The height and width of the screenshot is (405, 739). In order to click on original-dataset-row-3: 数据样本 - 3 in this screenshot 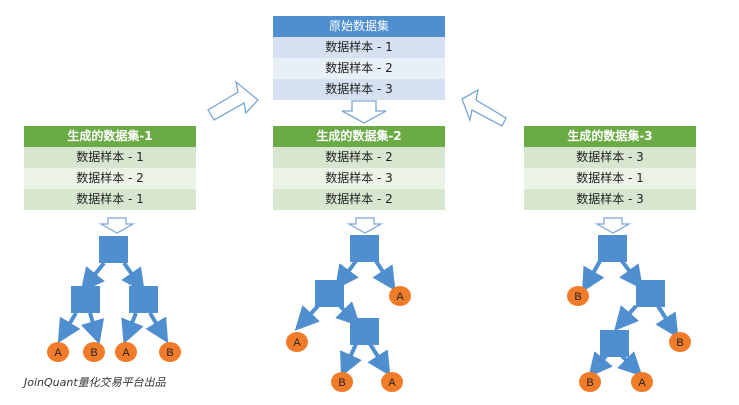, I will do `click(359, 89)`.